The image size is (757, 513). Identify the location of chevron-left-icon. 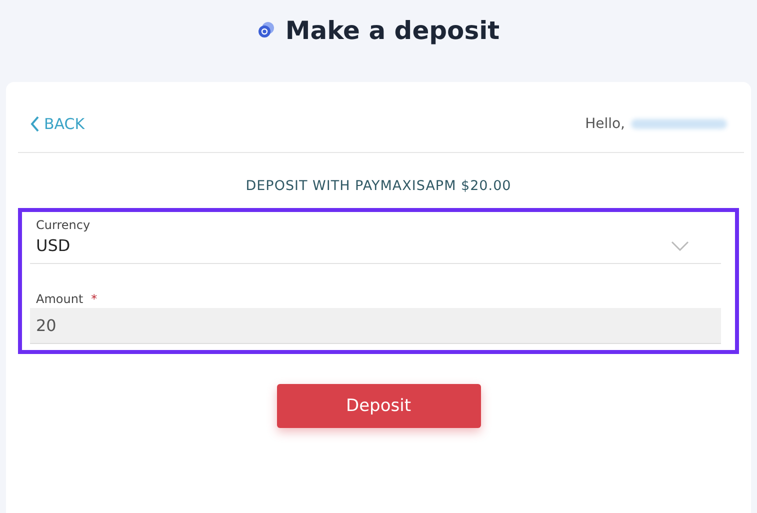
(35, 124).